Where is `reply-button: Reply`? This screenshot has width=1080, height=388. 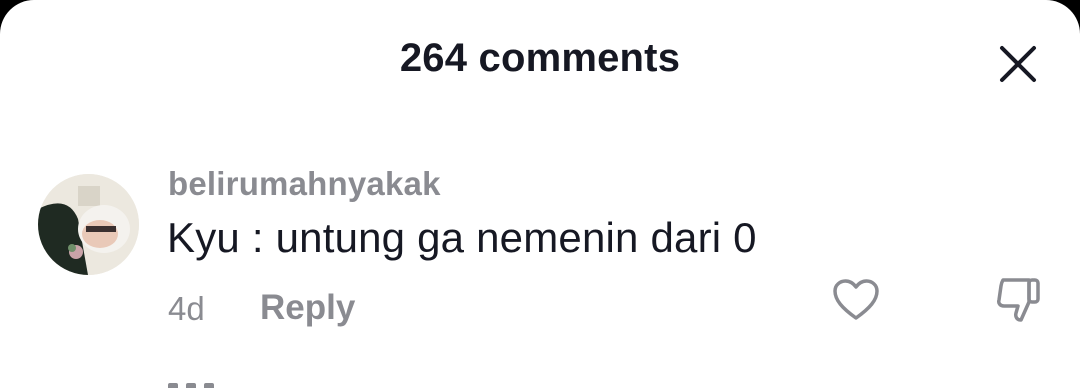 reply-button: Reply is located at coordinates (307, 308).